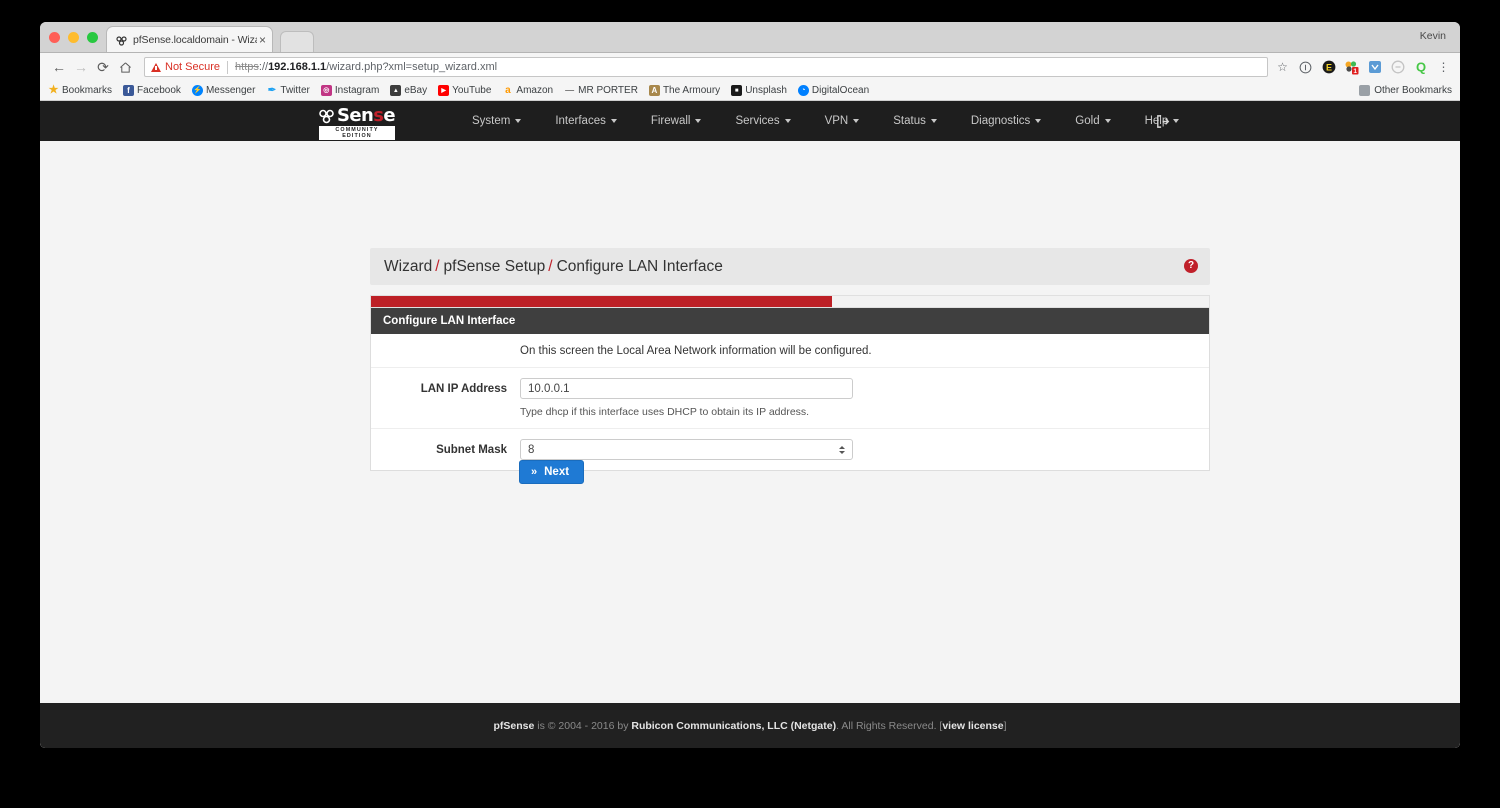 The height and width of the screenshot is (808, 1500). I want to click on twitter-icon: ✒, so click(272, 90).